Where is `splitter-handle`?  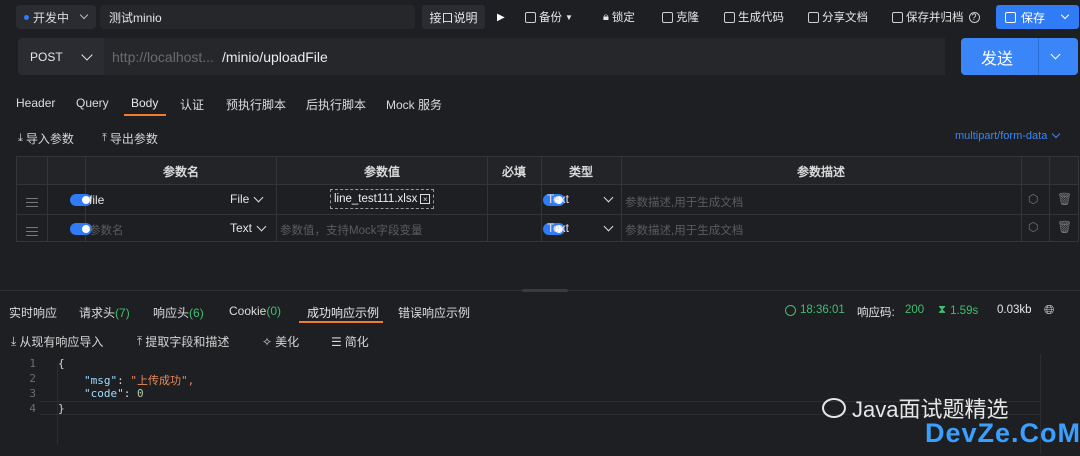 splitter-handle is located at coordinates (545, 290).